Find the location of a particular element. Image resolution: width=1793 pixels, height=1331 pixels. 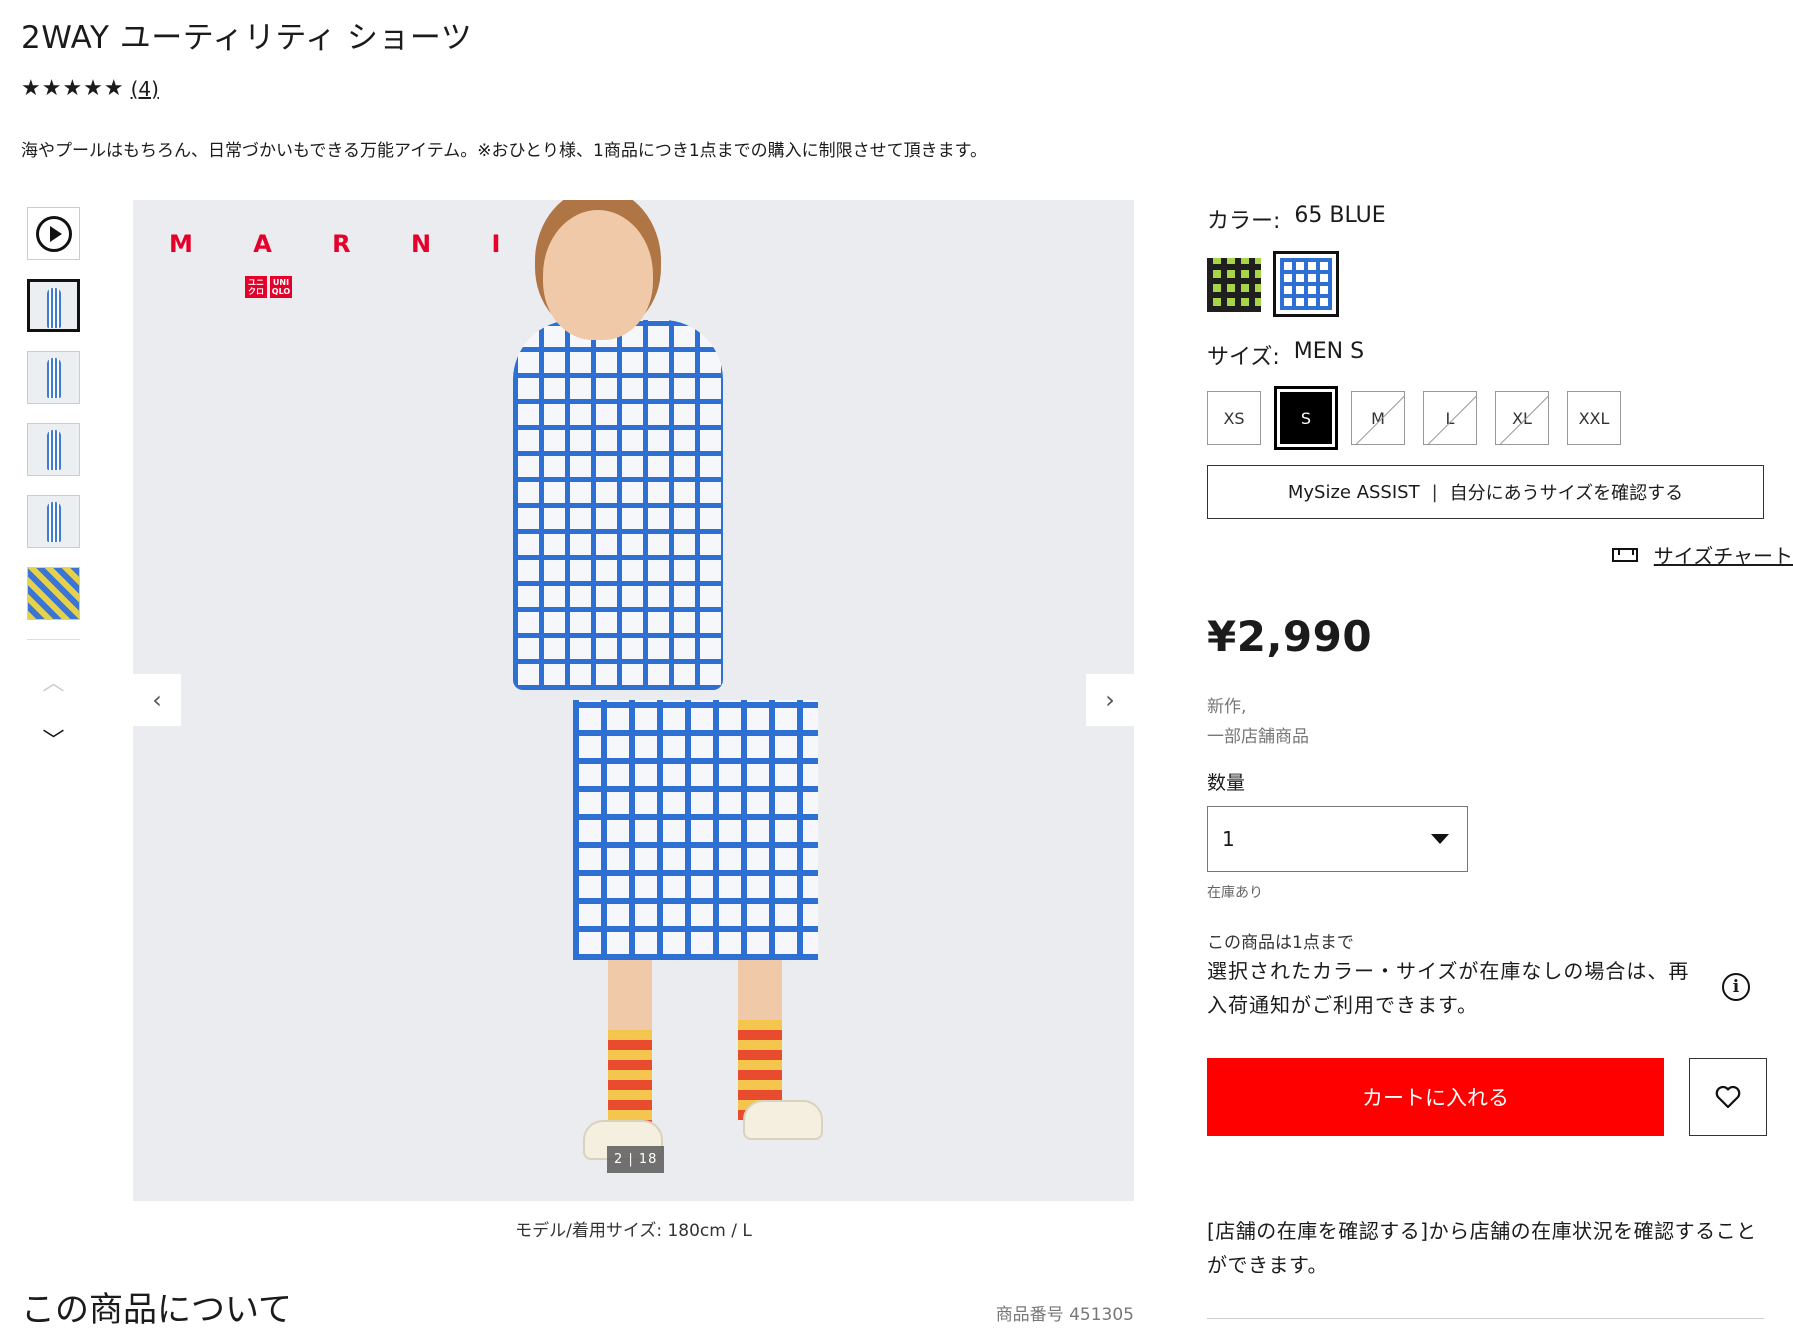

color-swatch-blue is located at coordinates (1306, 284).